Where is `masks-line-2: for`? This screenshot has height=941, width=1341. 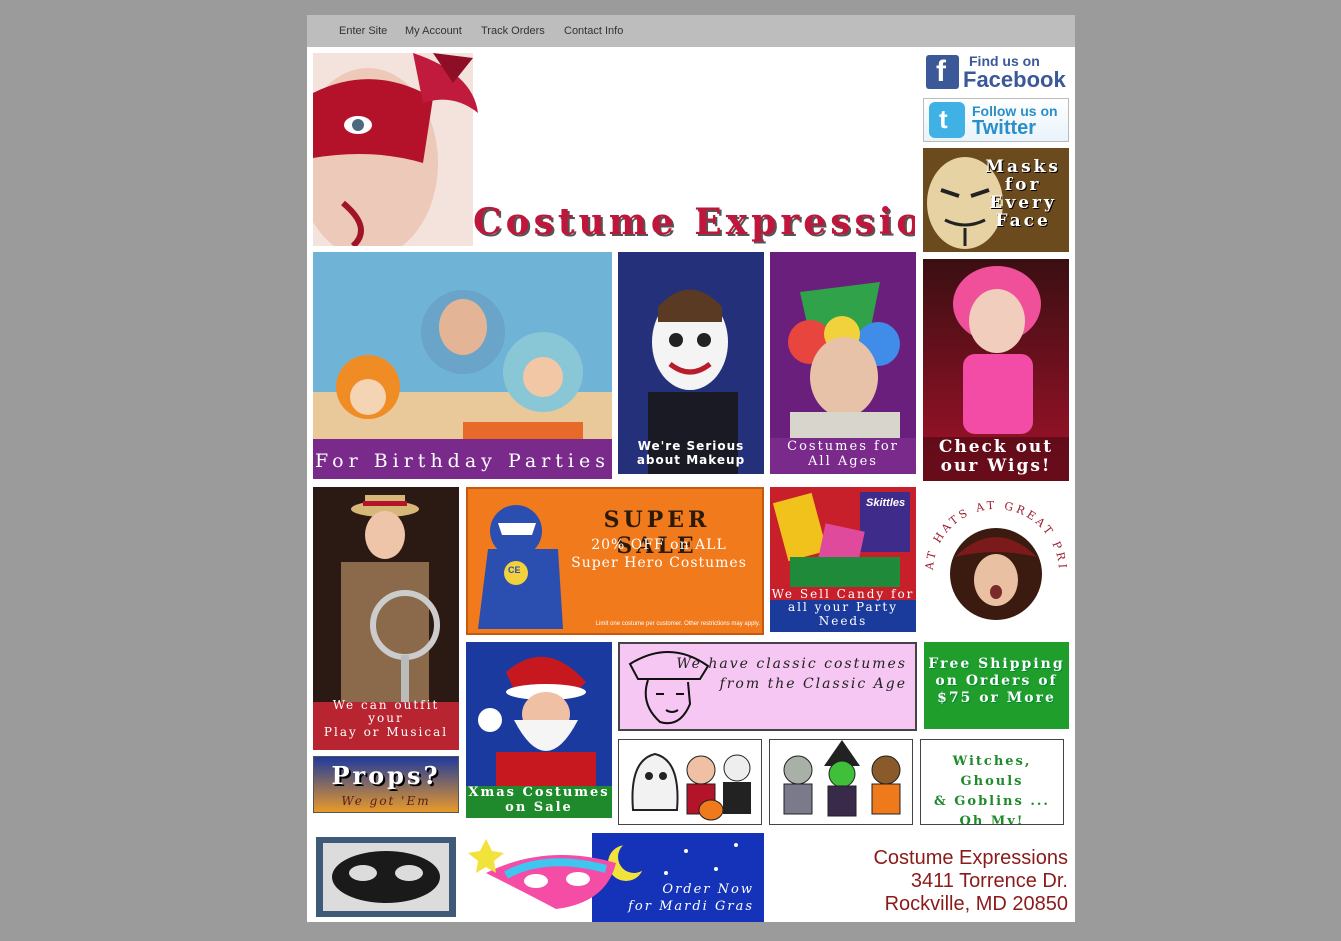 masks-line-2: for is located at coordinates (1023, 185).